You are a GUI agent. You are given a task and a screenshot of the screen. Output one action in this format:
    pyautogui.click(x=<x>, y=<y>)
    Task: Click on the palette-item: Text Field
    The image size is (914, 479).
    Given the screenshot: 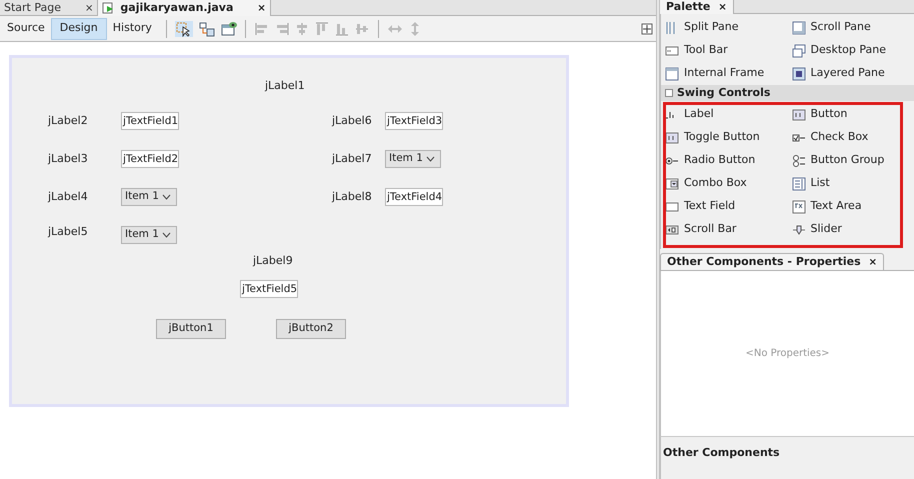 What is the action you would take?
    pyautogui.click(x=724, y=206)
    